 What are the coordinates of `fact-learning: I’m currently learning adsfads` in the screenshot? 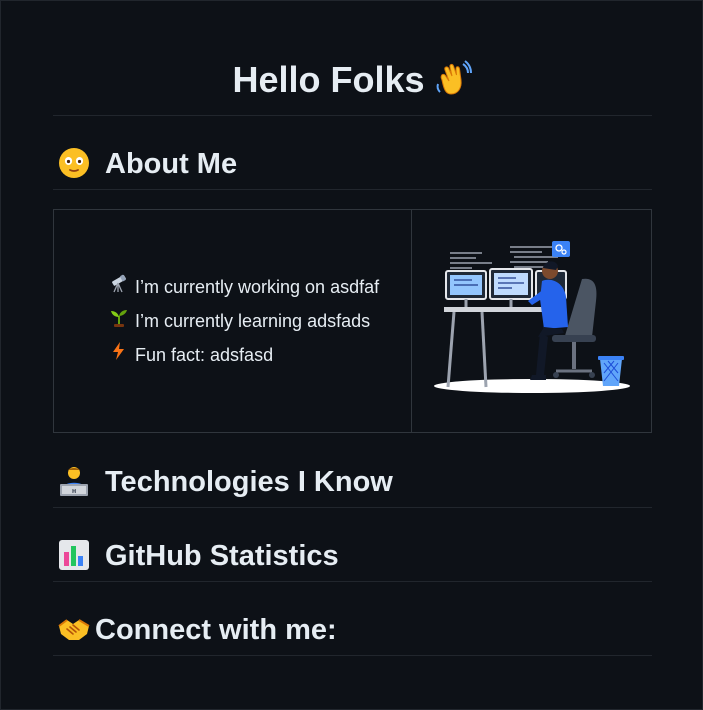 It's located at (253, 321).